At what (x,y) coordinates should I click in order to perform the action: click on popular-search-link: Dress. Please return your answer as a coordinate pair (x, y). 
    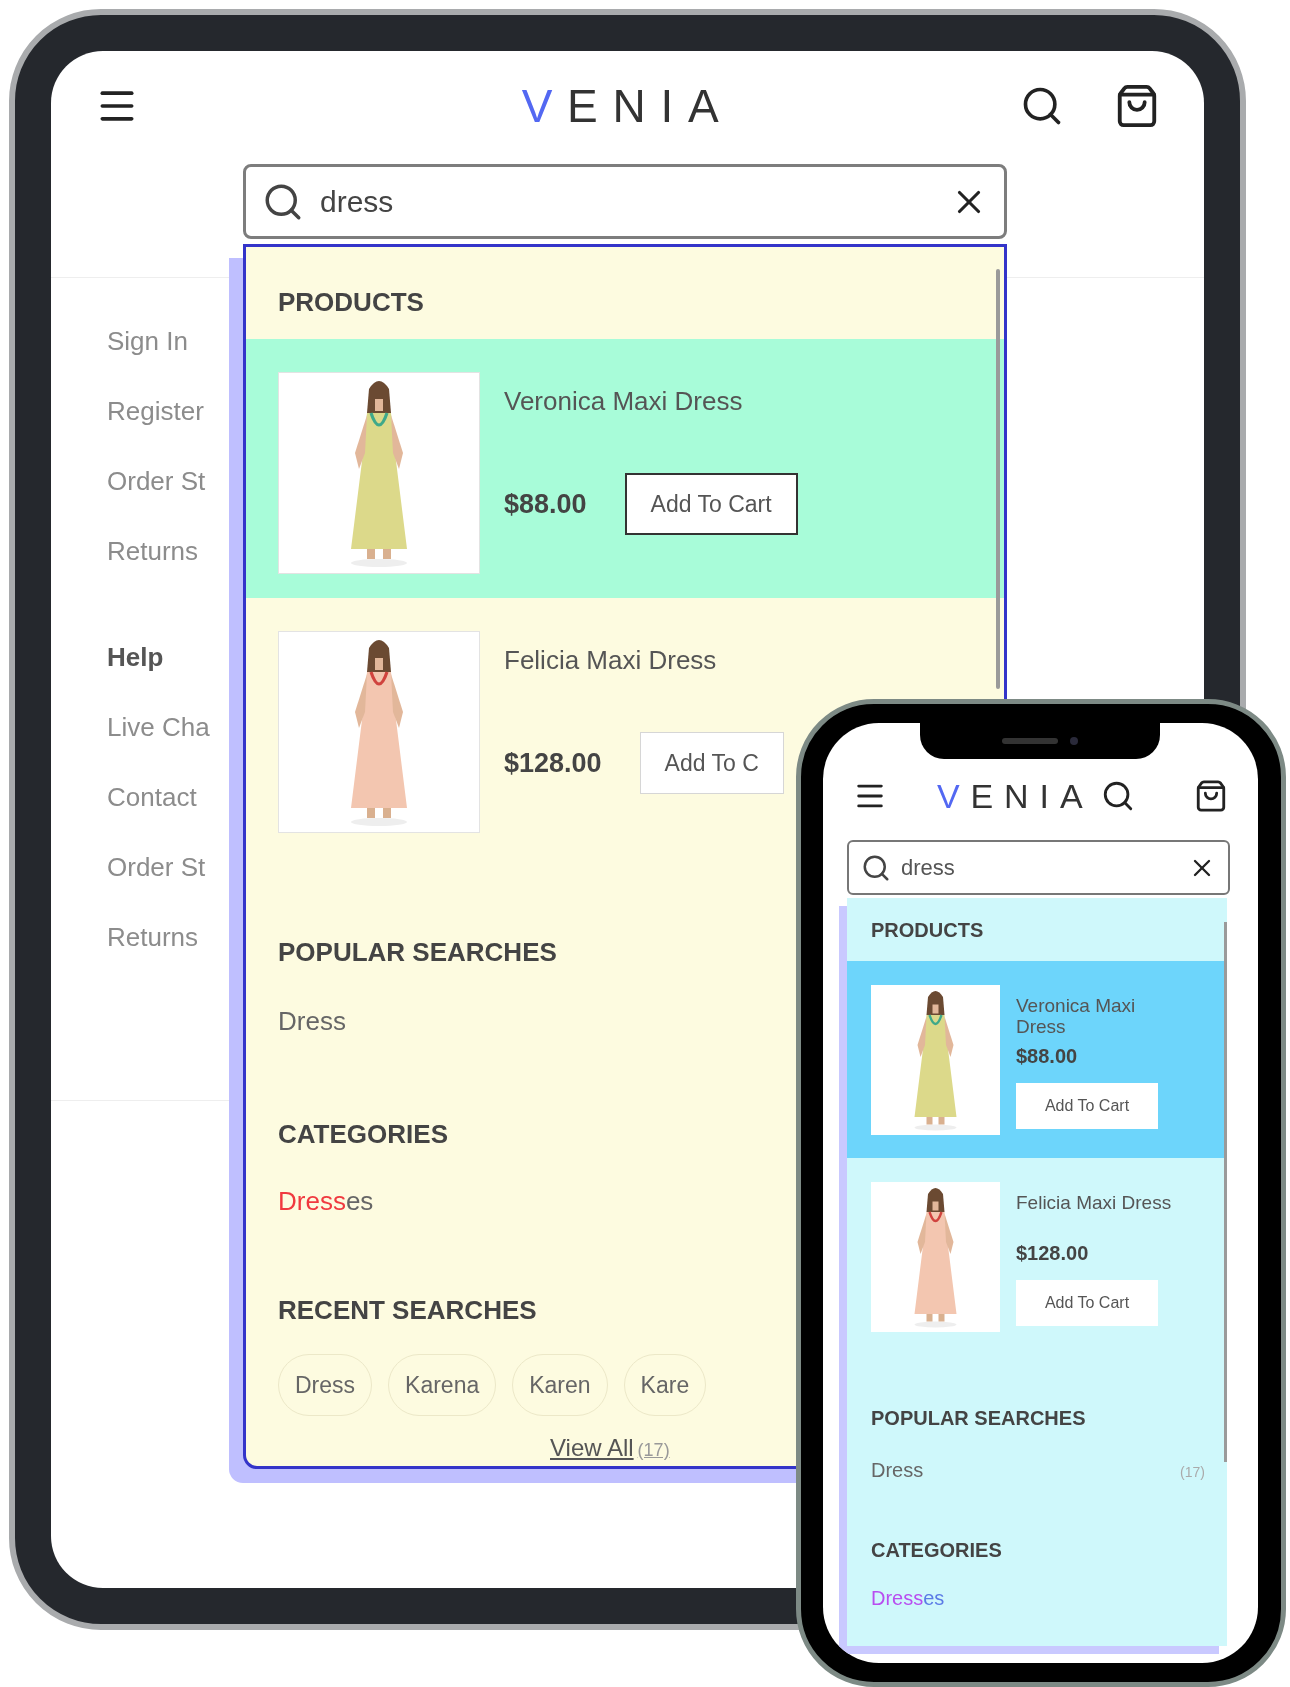
    Looking at the image, I should click on (897, 1470).